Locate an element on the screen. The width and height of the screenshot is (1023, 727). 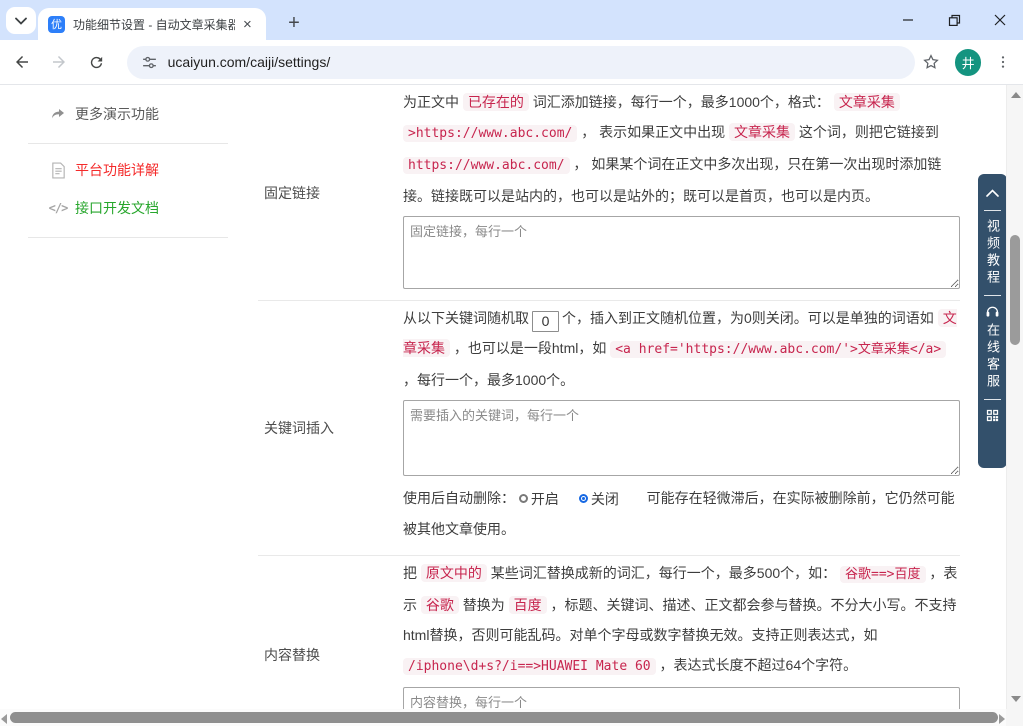
tab-search-button is located at coordinates (21, 20).